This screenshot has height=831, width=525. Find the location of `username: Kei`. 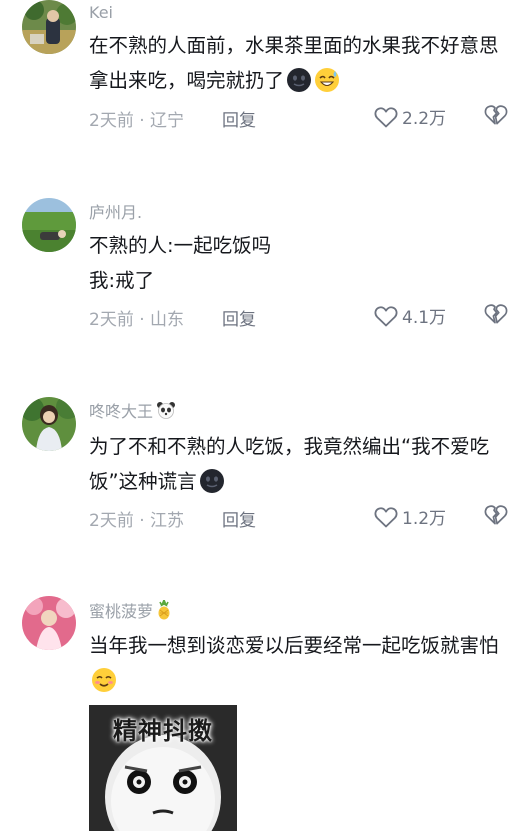

username: Kei is located at coordinates (101, 13).